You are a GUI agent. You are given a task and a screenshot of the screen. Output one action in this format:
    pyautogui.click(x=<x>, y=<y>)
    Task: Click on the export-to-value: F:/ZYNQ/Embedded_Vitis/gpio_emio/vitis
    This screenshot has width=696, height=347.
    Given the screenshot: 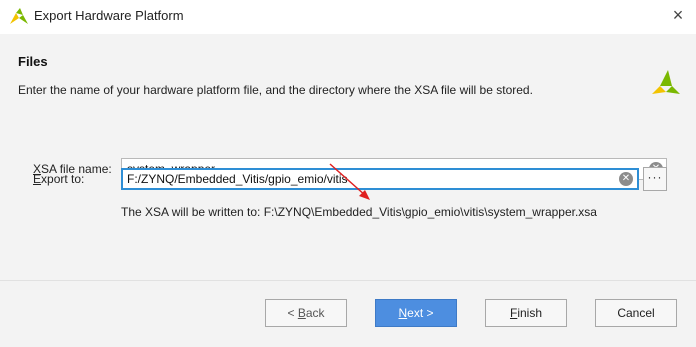 What is the action you would take?
    pyautogui.click(x=237, y=179)
    